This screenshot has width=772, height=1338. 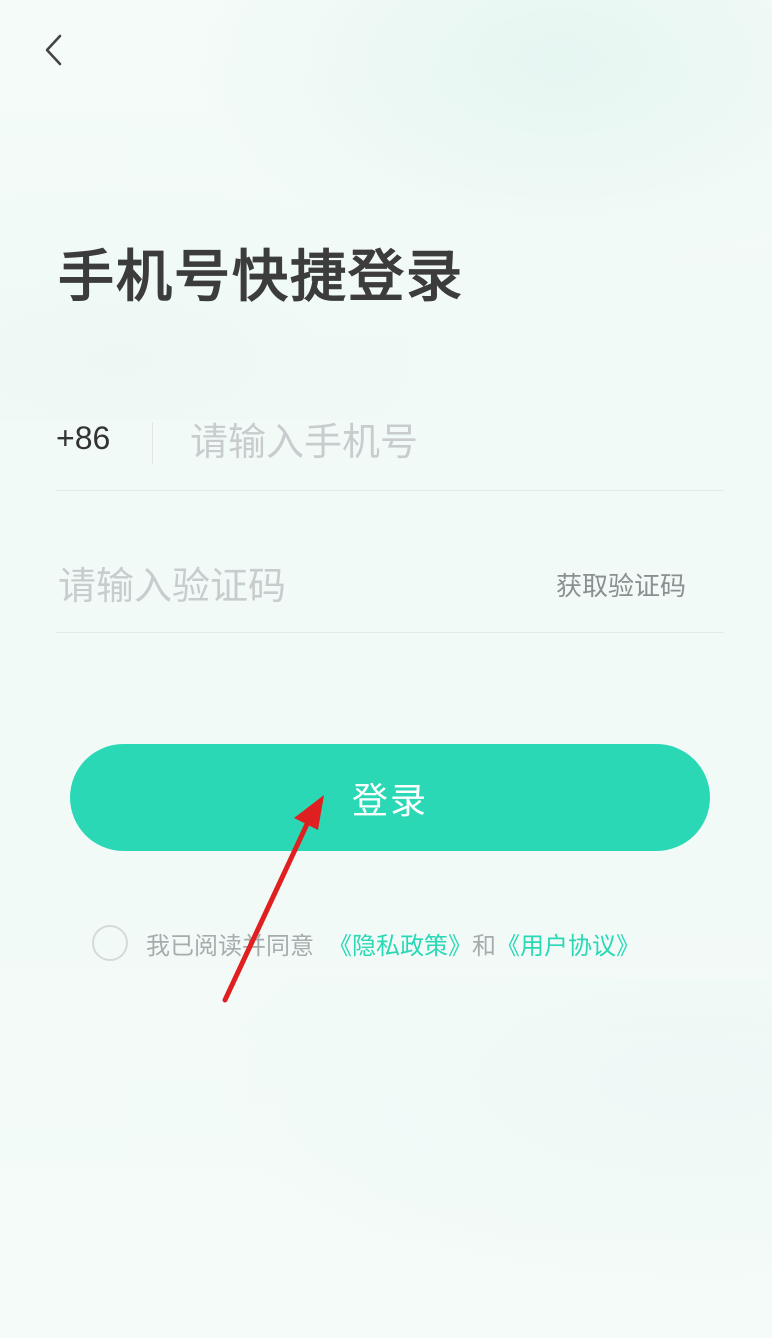 I want to click on phone-row: +86, so click(x=390, y=441).